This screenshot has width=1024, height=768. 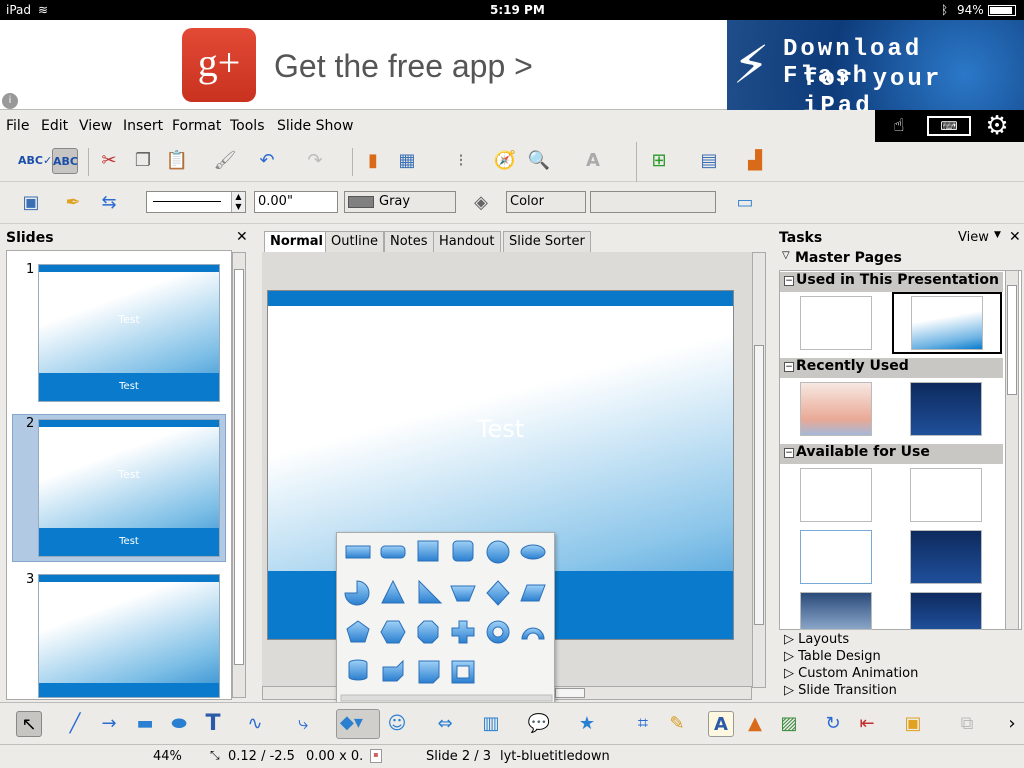 I want to click on undo-icon: ↶, so click(x=267, y=161).